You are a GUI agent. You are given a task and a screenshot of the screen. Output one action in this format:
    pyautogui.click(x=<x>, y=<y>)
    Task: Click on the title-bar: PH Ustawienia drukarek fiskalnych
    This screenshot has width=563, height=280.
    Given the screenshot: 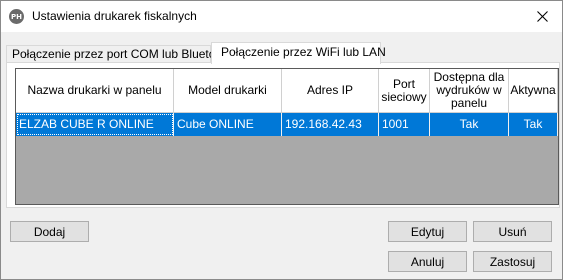 What is the action you would take?
    pyautogui.click(x=281, y=16)
    